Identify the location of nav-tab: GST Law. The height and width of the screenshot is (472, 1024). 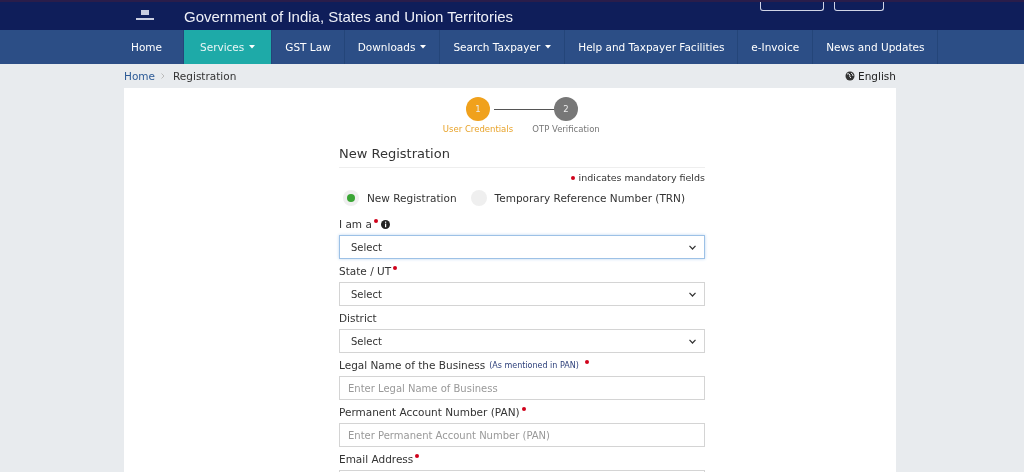
(308, 47).